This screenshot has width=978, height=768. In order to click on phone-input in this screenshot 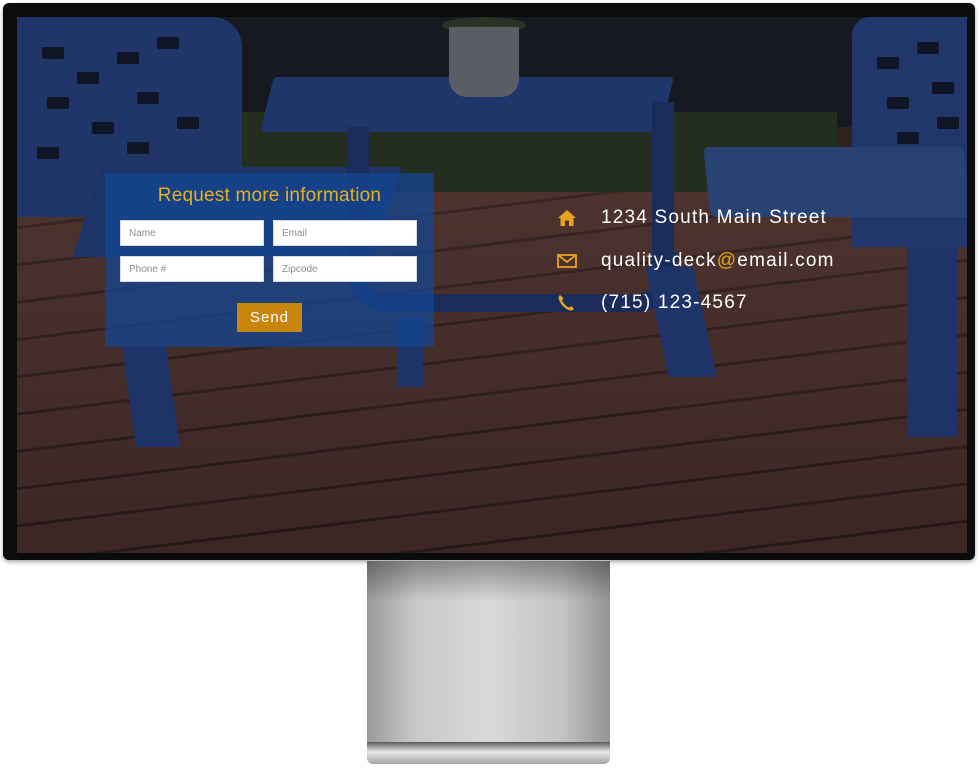, I will do `click(192, 269)`.